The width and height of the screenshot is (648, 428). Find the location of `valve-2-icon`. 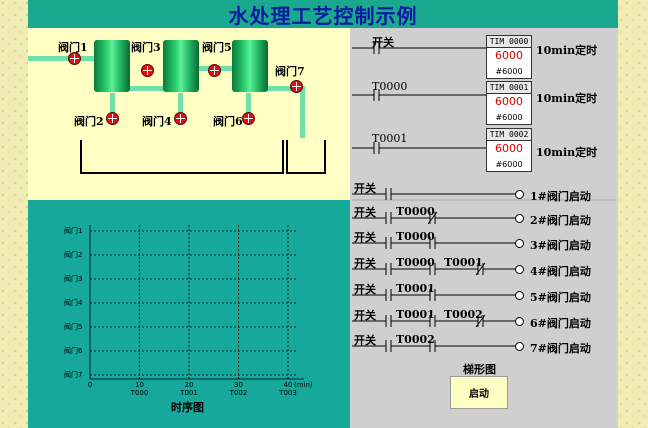

valve-2-icon is located at coordinates (112, 118).